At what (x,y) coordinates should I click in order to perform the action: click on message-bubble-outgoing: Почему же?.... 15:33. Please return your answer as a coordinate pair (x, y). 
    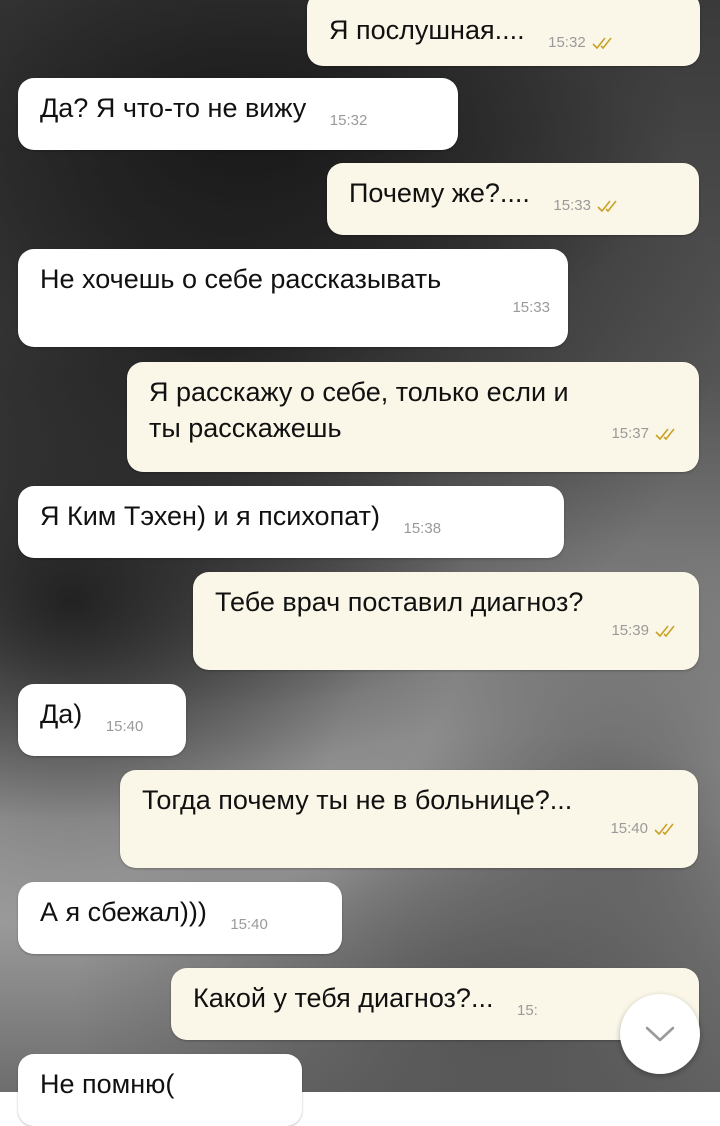
    Looking at the image, I should click on (513, 199).